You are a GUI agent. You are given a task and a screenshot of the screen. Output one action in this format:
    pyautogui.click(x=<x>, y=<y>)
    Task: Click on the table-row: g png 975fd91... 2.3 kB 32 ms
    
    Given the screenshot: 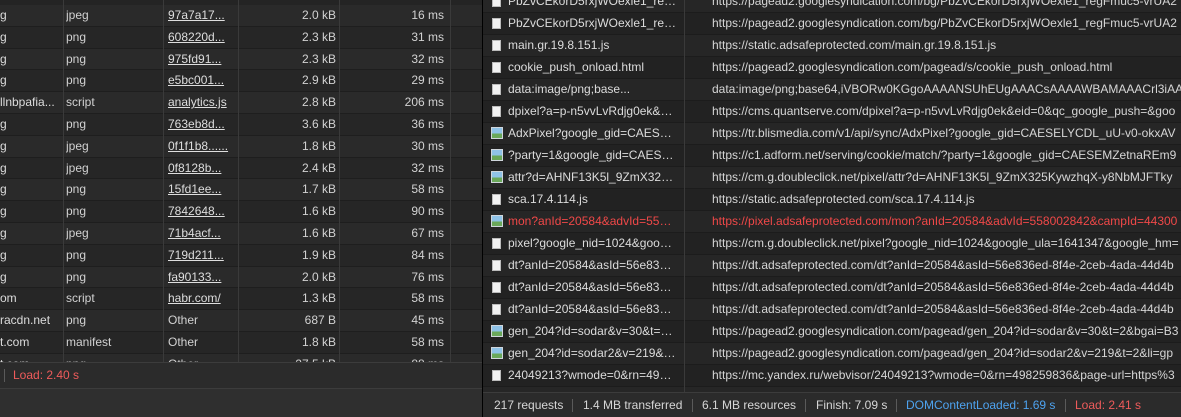 What is the action you would take?
    pyautogui.click(x=241, y=59)
    